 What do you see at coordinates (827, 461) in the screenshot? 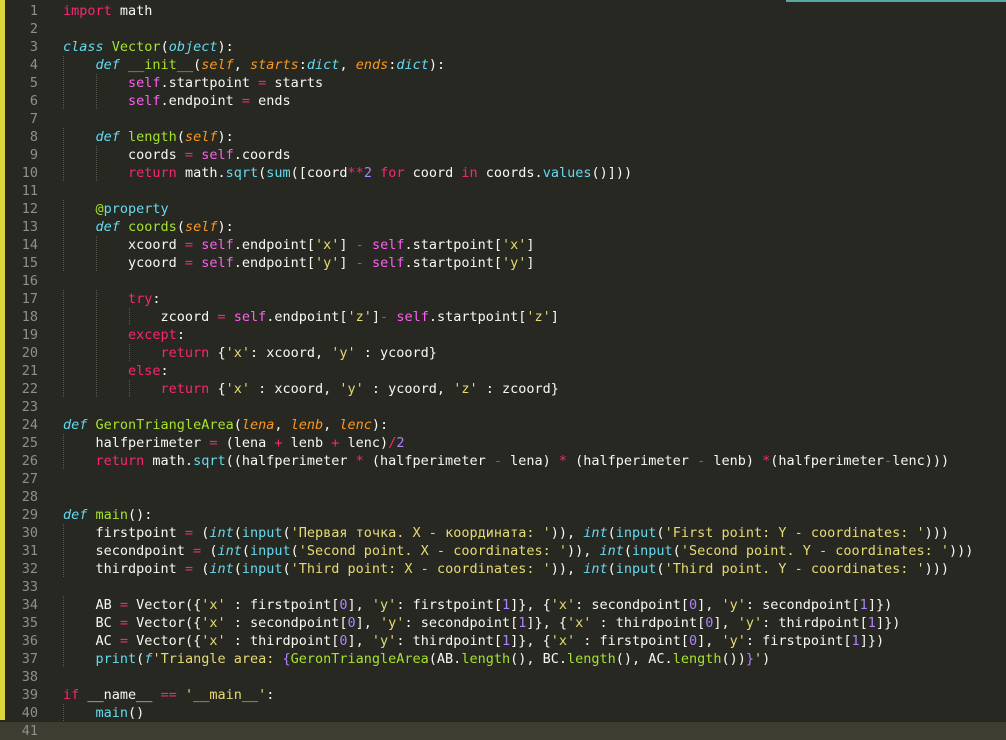
I see `code-token: (halfperimeter` at bounding box center [827, 461].